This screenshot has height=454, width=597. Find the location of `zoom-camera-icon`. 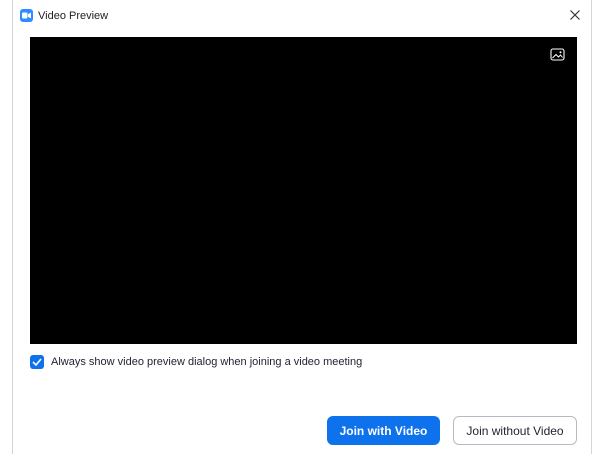

zoom-camera-icon is located at coordinates (26, 15).